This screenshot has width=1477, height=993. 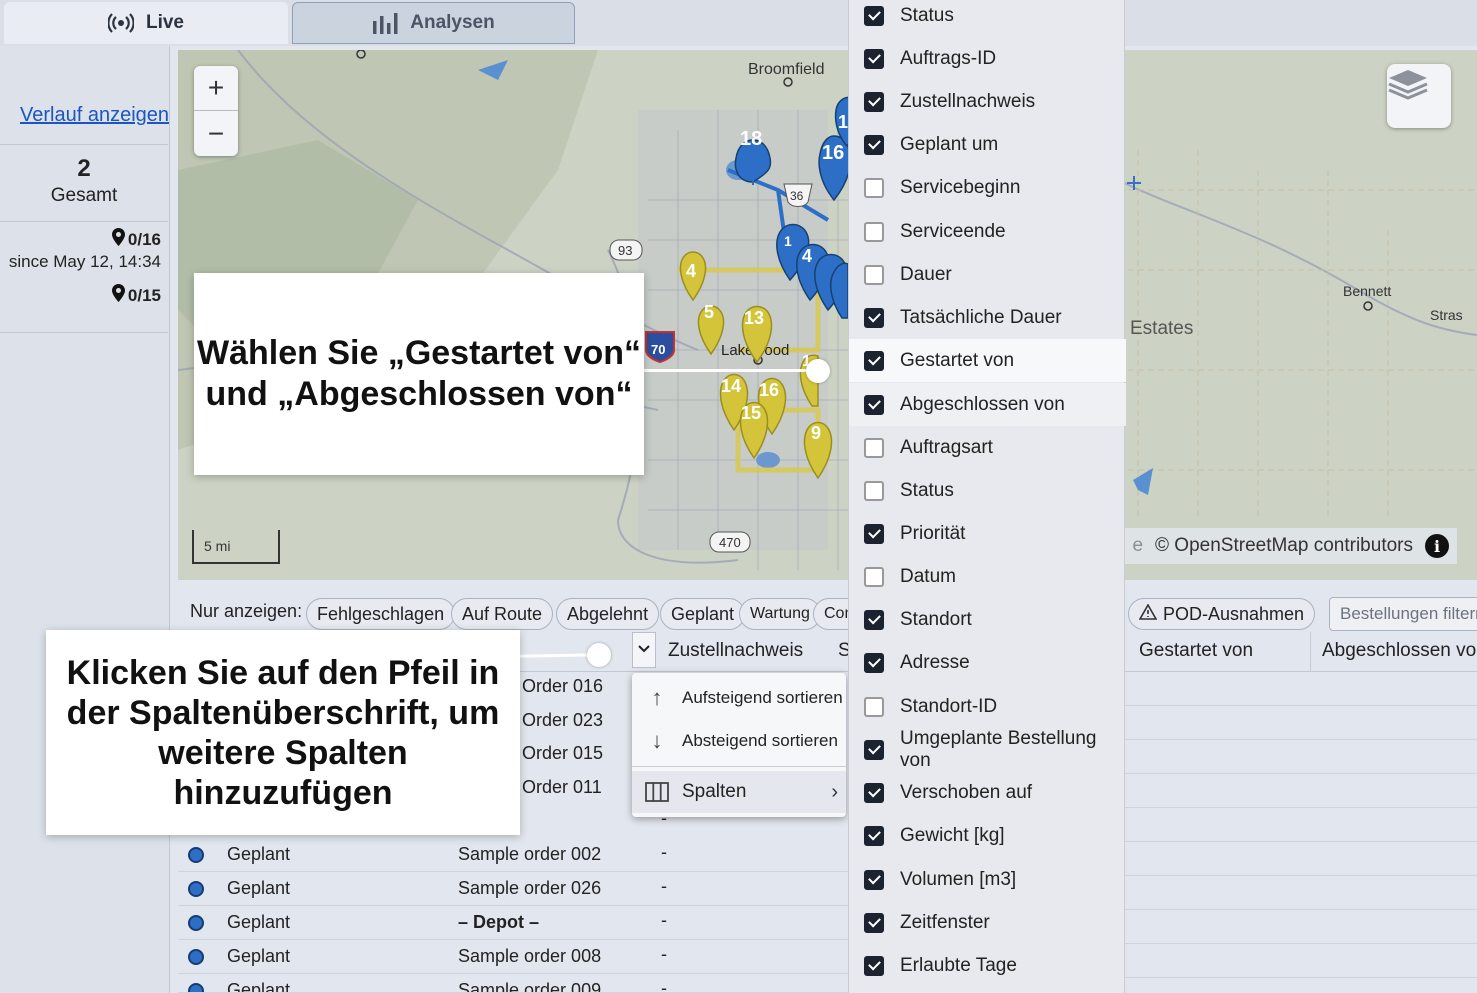 What do you see at coordinates (1196, 651) in the screenshot?
I see `header-started-by: Gestartet von` at bounding box center [1196, 651].